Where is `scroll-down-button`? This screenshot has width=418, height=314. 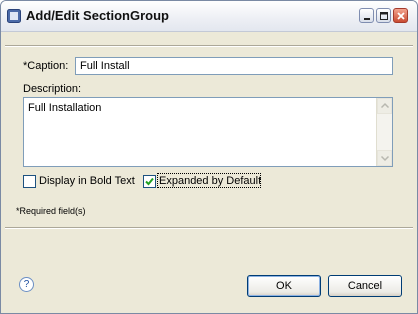
scroll-down-button is located at coordinates (384, 158).